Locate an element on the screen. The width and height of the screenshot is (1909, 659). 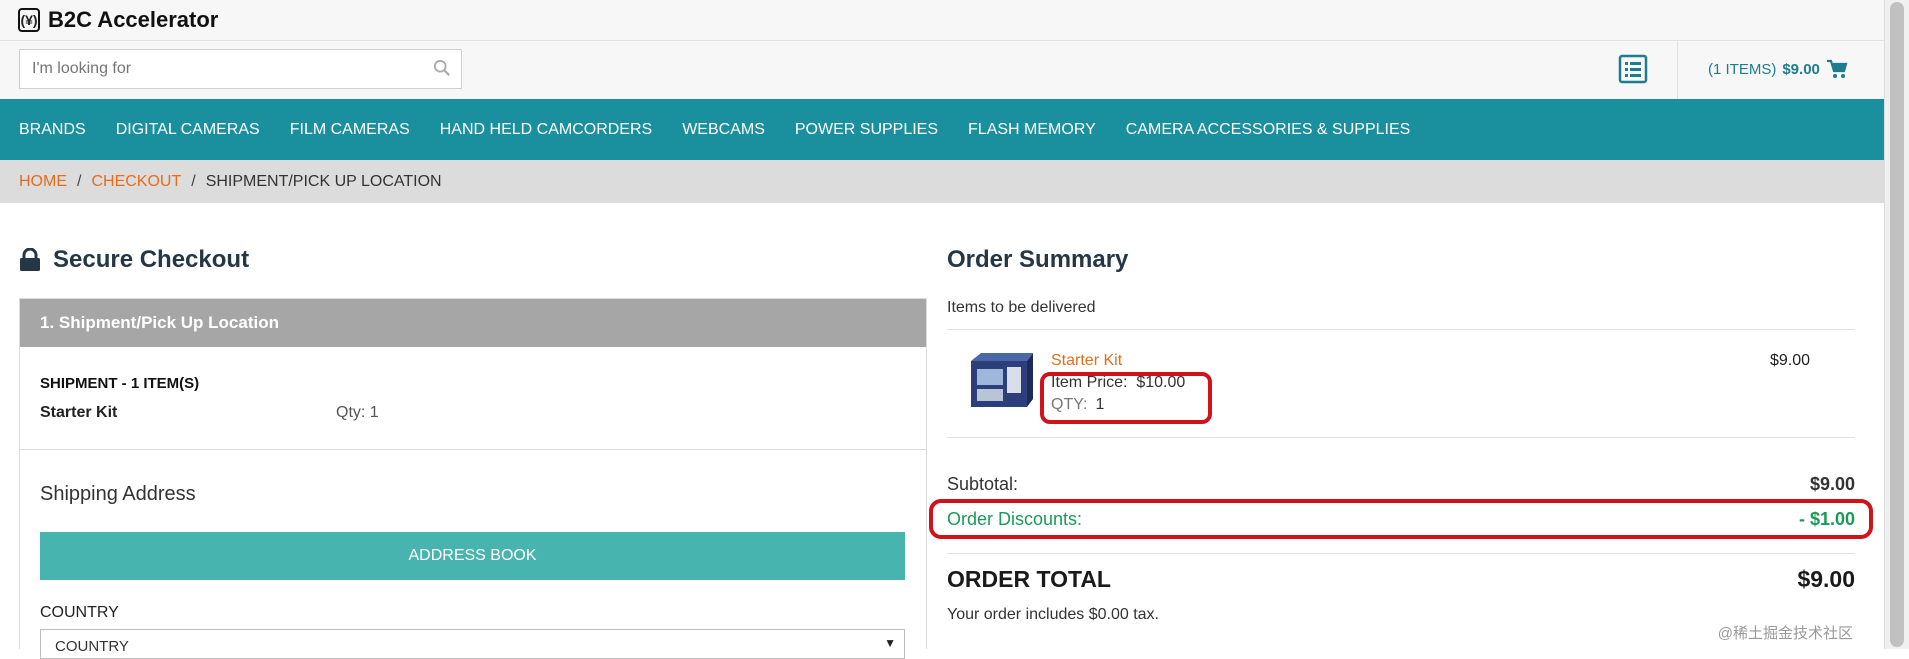
address-book-button: ADDRESS BOOK is located at coordinates (472, 556).